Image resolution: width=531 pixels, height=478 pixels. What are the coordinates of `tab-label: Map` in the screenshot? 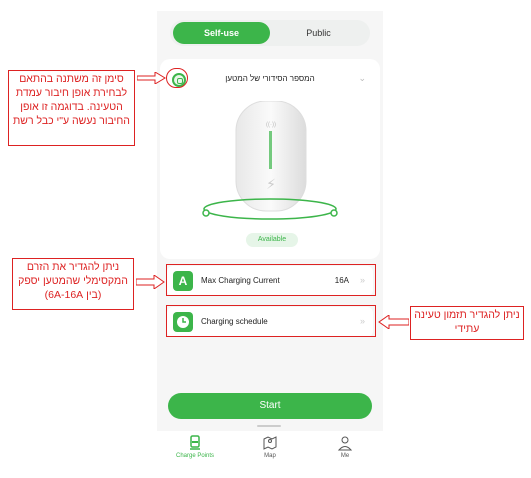 It's located at (270, 456).